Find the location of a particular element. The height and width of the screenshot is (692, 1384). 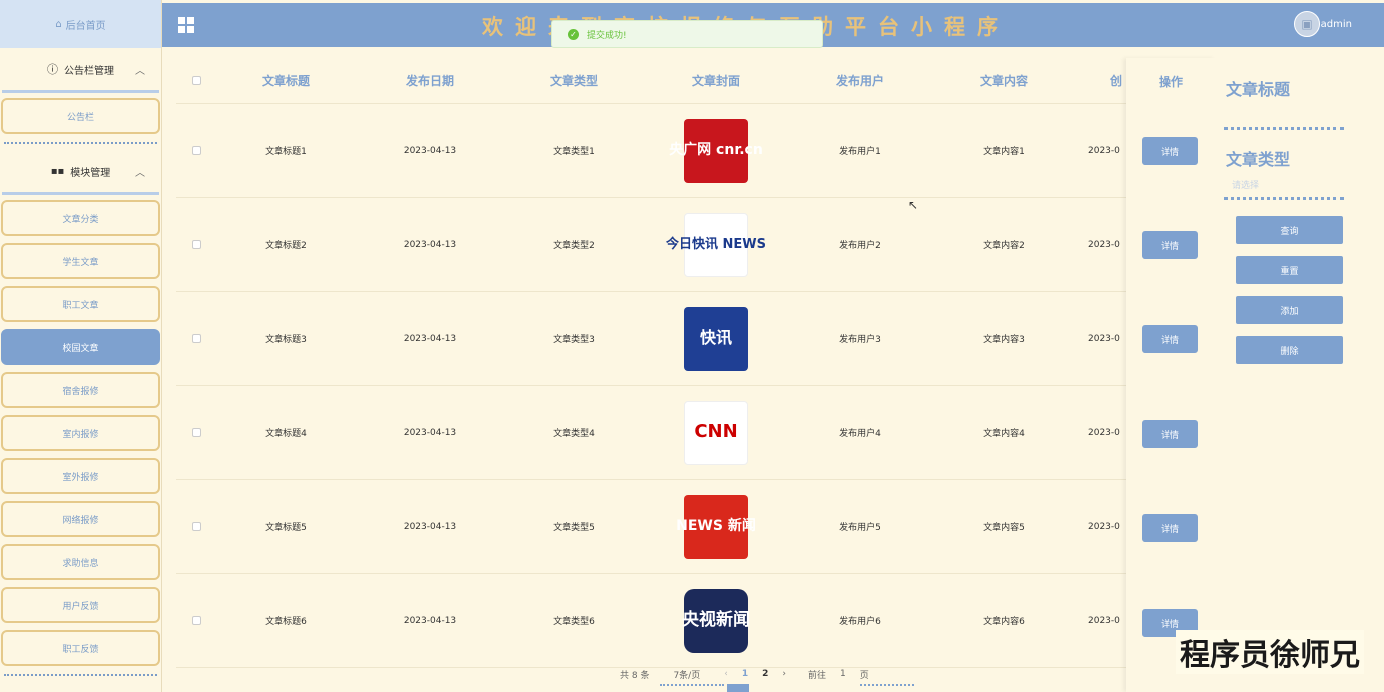

cell-content: 文章内容3 is located at coordinates (1004, 340).